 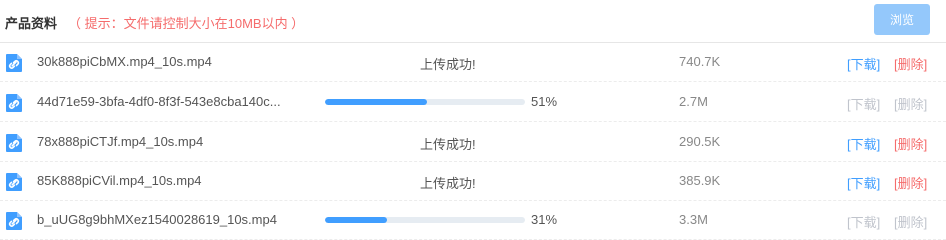 What do you see at coordinates (700, 180) in the screenshot?
I see `file-size: 385.9K` at bounding box center [700, 180].